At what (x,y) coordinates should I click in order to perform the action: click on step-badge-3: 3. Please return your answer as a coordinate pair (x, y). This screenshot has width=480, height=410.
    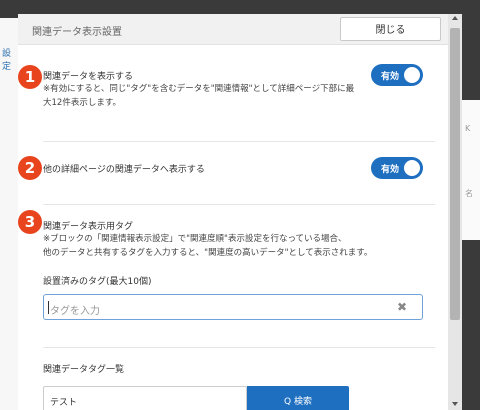
    Looking at the image, I should click on (30, 222).